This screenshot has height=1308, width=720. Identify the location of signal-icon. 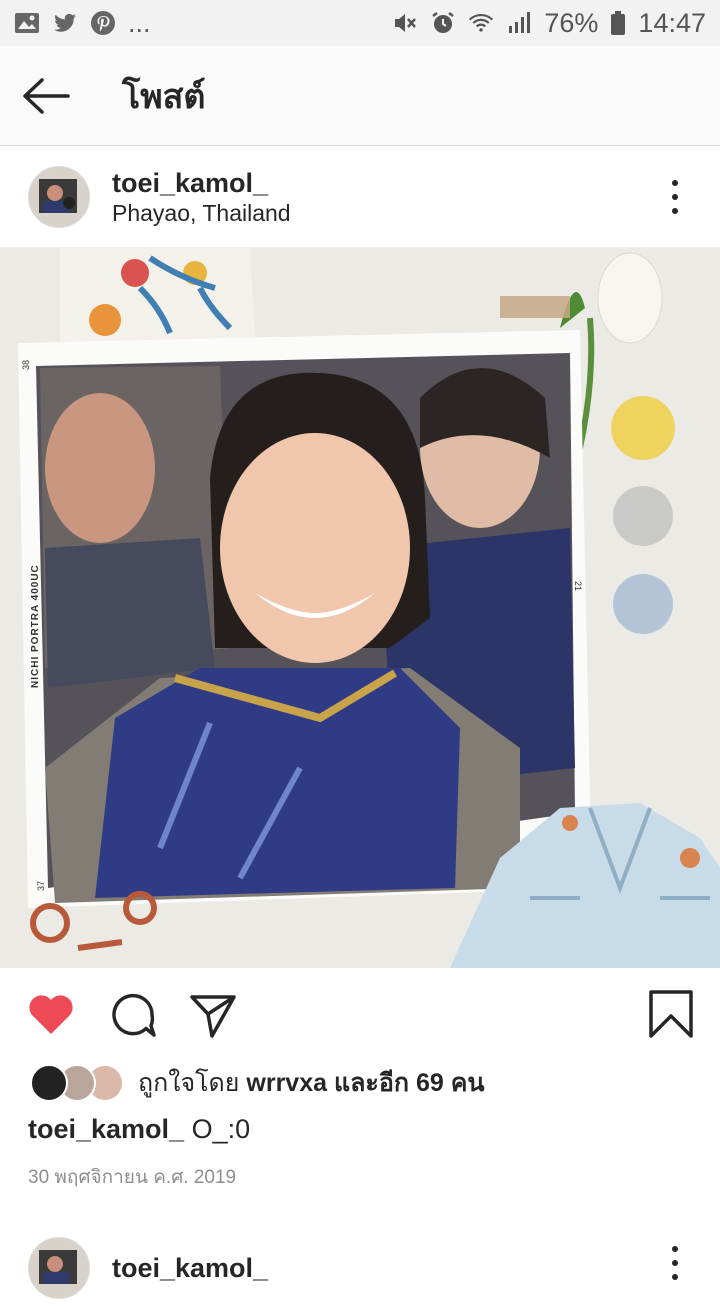
(520, 22).